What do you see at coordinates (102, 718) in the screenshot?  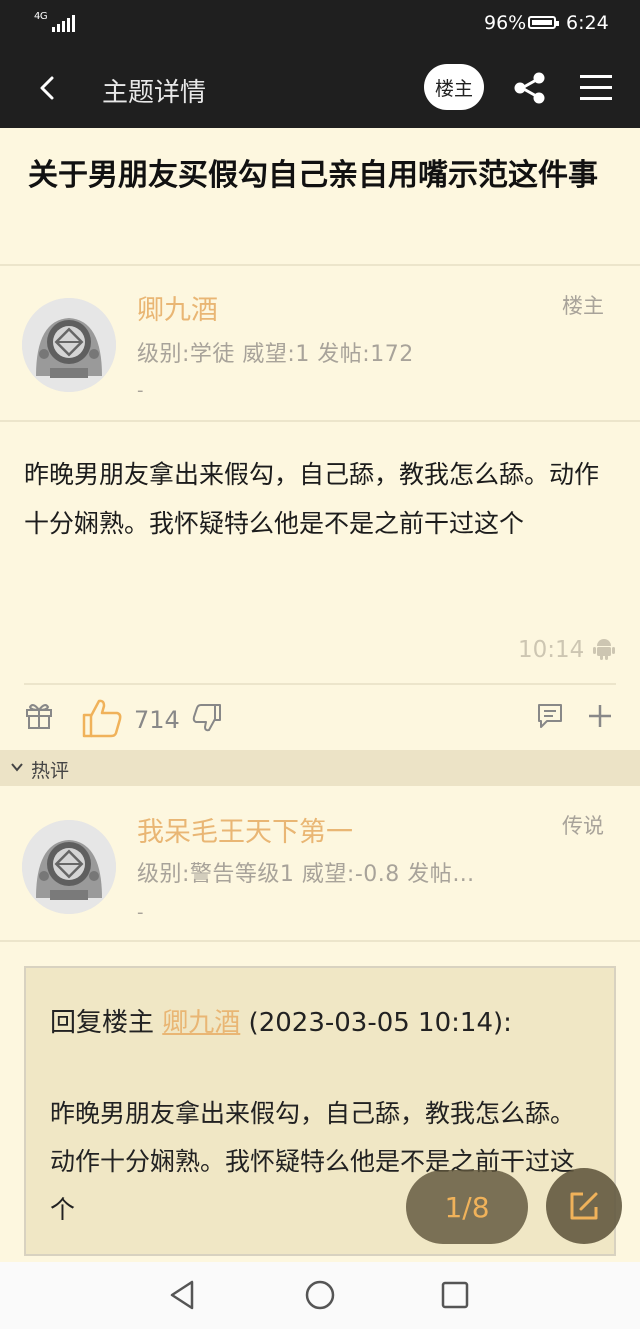 I see `thumbs-up-icon` at bounding box center [102, 718].